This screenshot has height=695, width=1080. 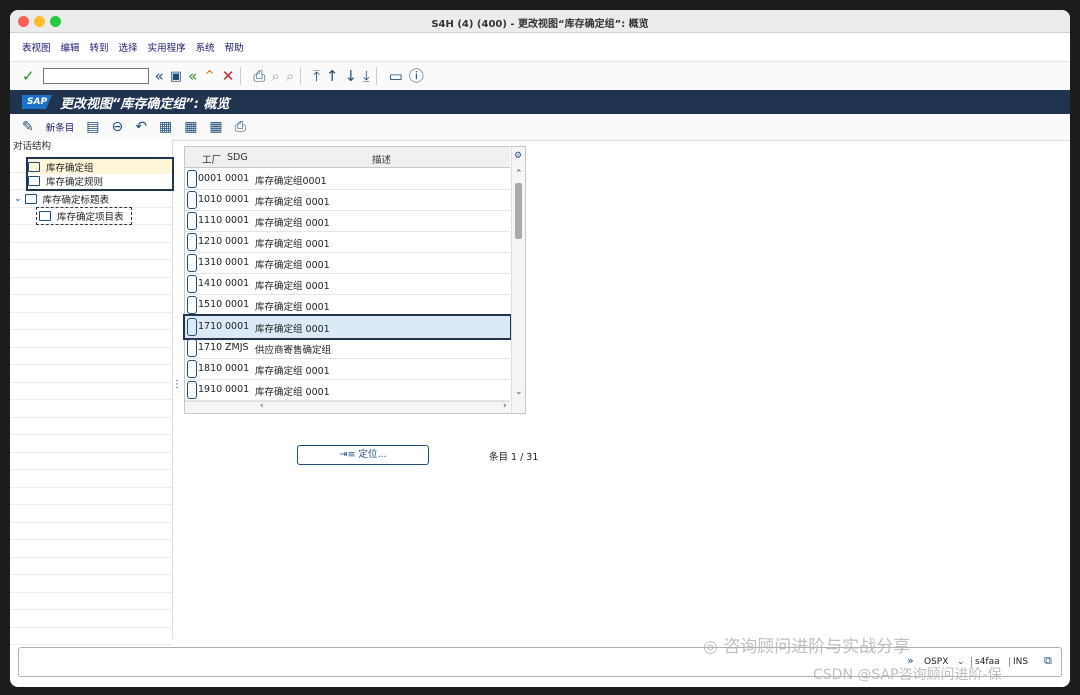 I want to click on splitter-handle: ⋮, so click(x=177, y=384).